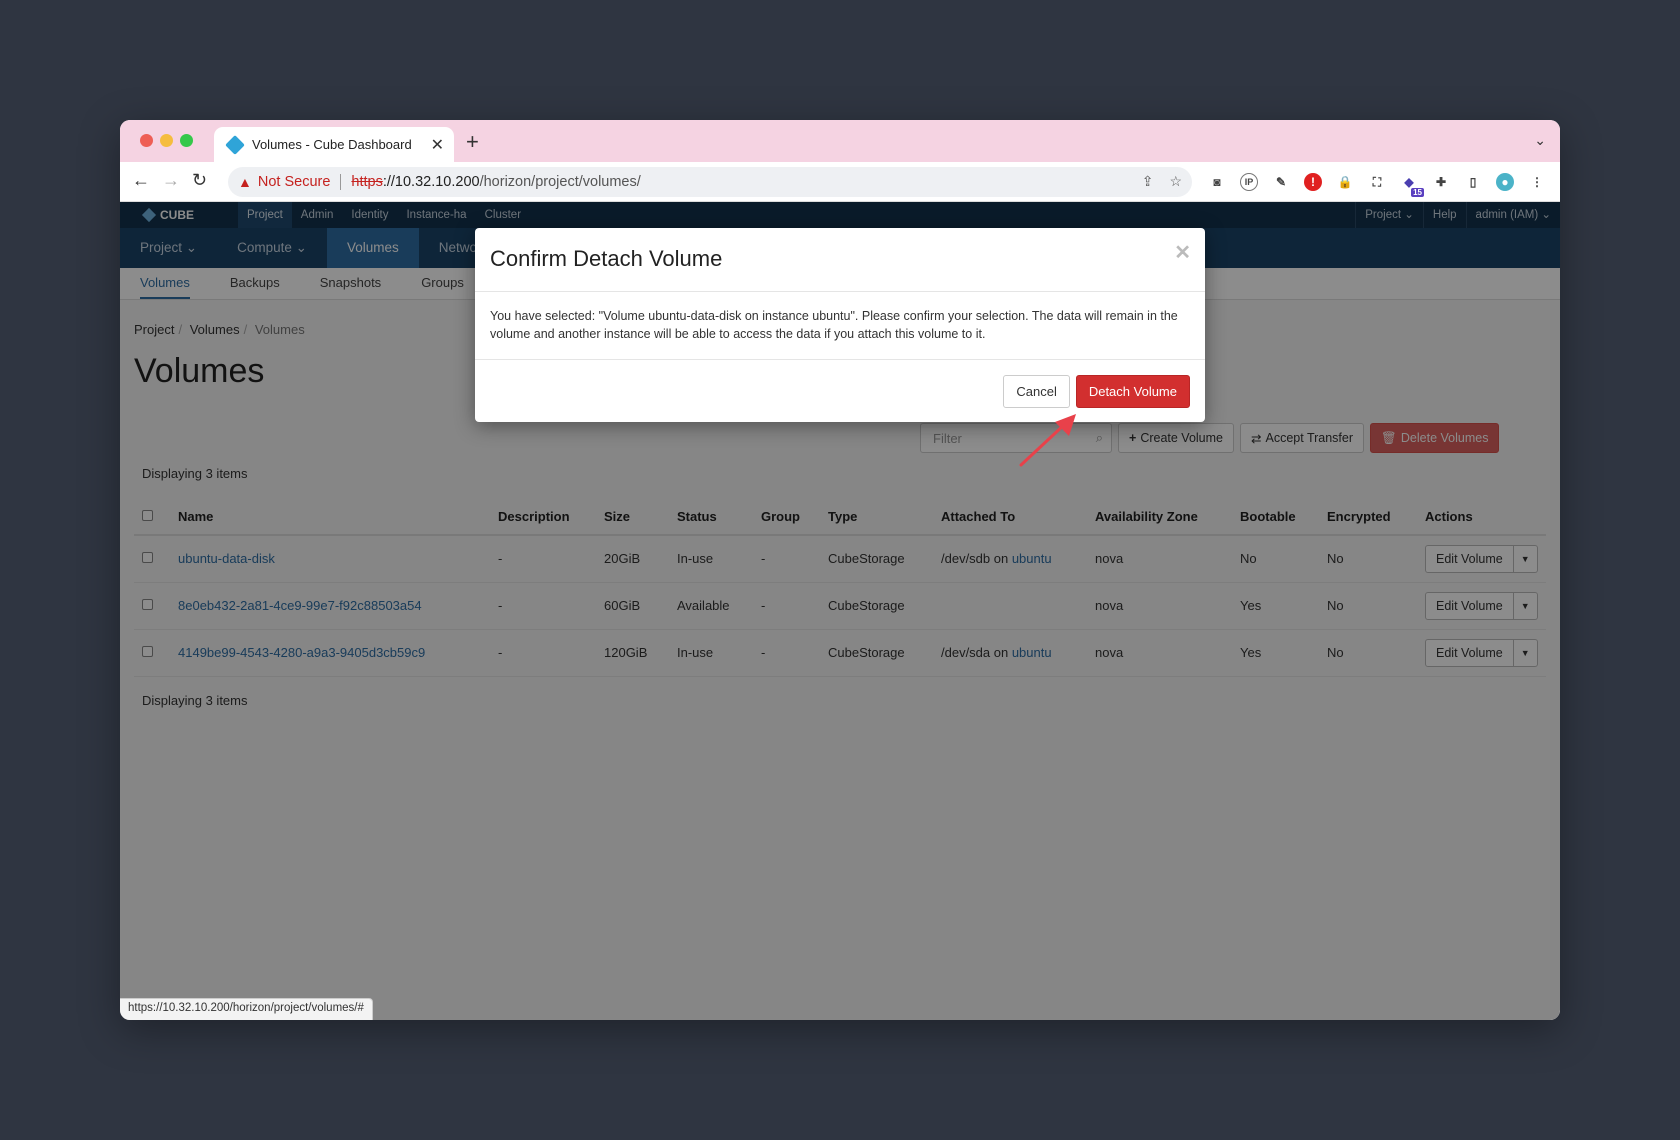  Describe the element at coordinates (1441, 182) in the screenshot. I see `puzzle-extensions-icon: ✚` at that location.